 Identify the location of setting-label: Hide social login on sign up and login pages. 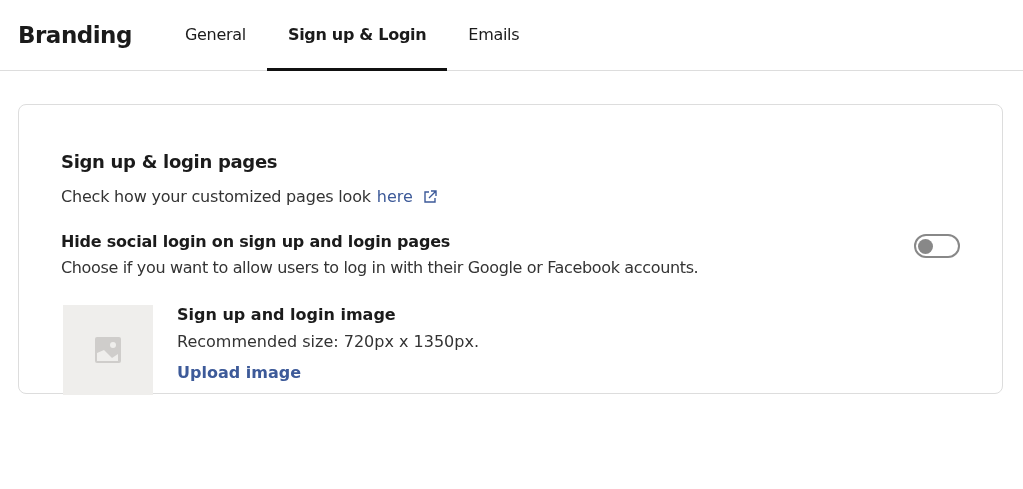
(256, 241).